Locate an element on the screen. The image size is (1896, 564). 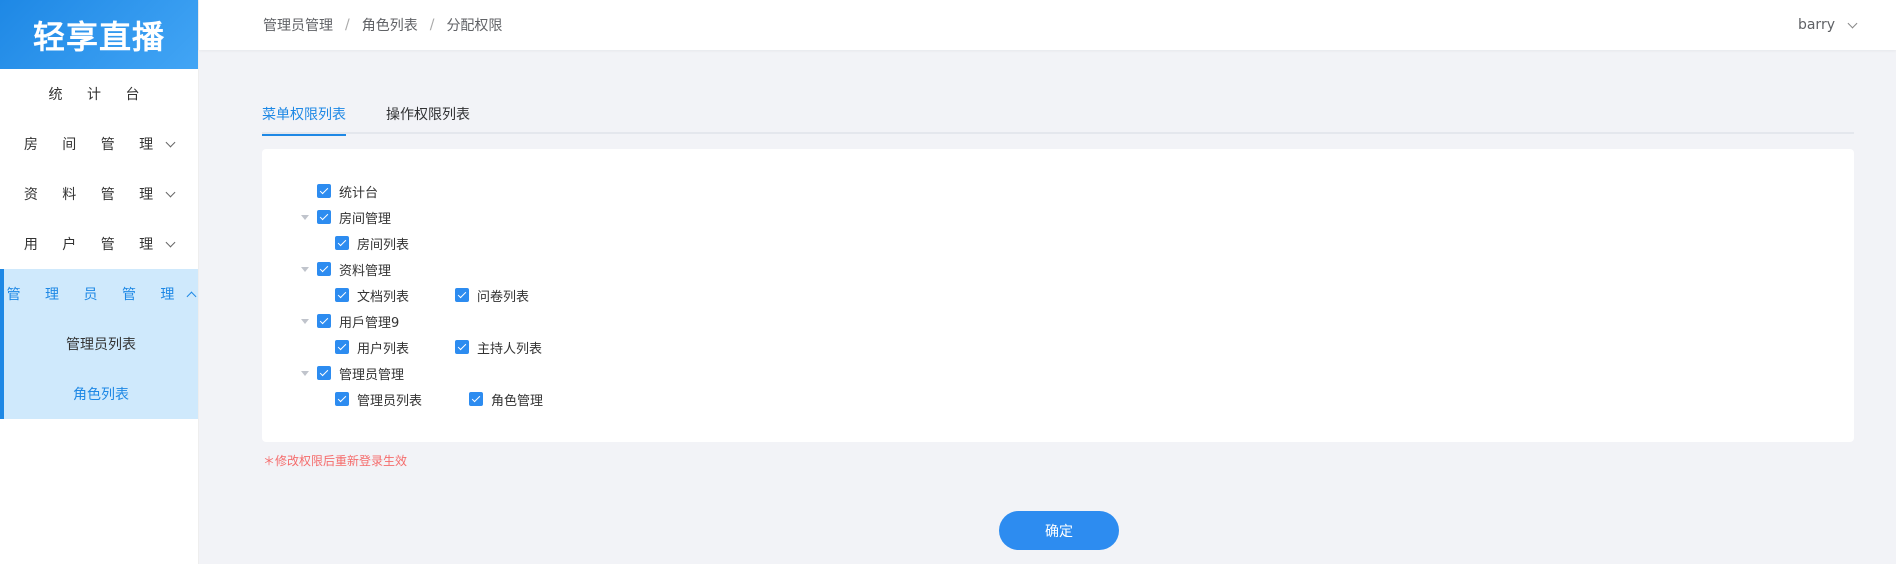
tree-node-label: 用戶管理9 is located at coordinates (369, 323).